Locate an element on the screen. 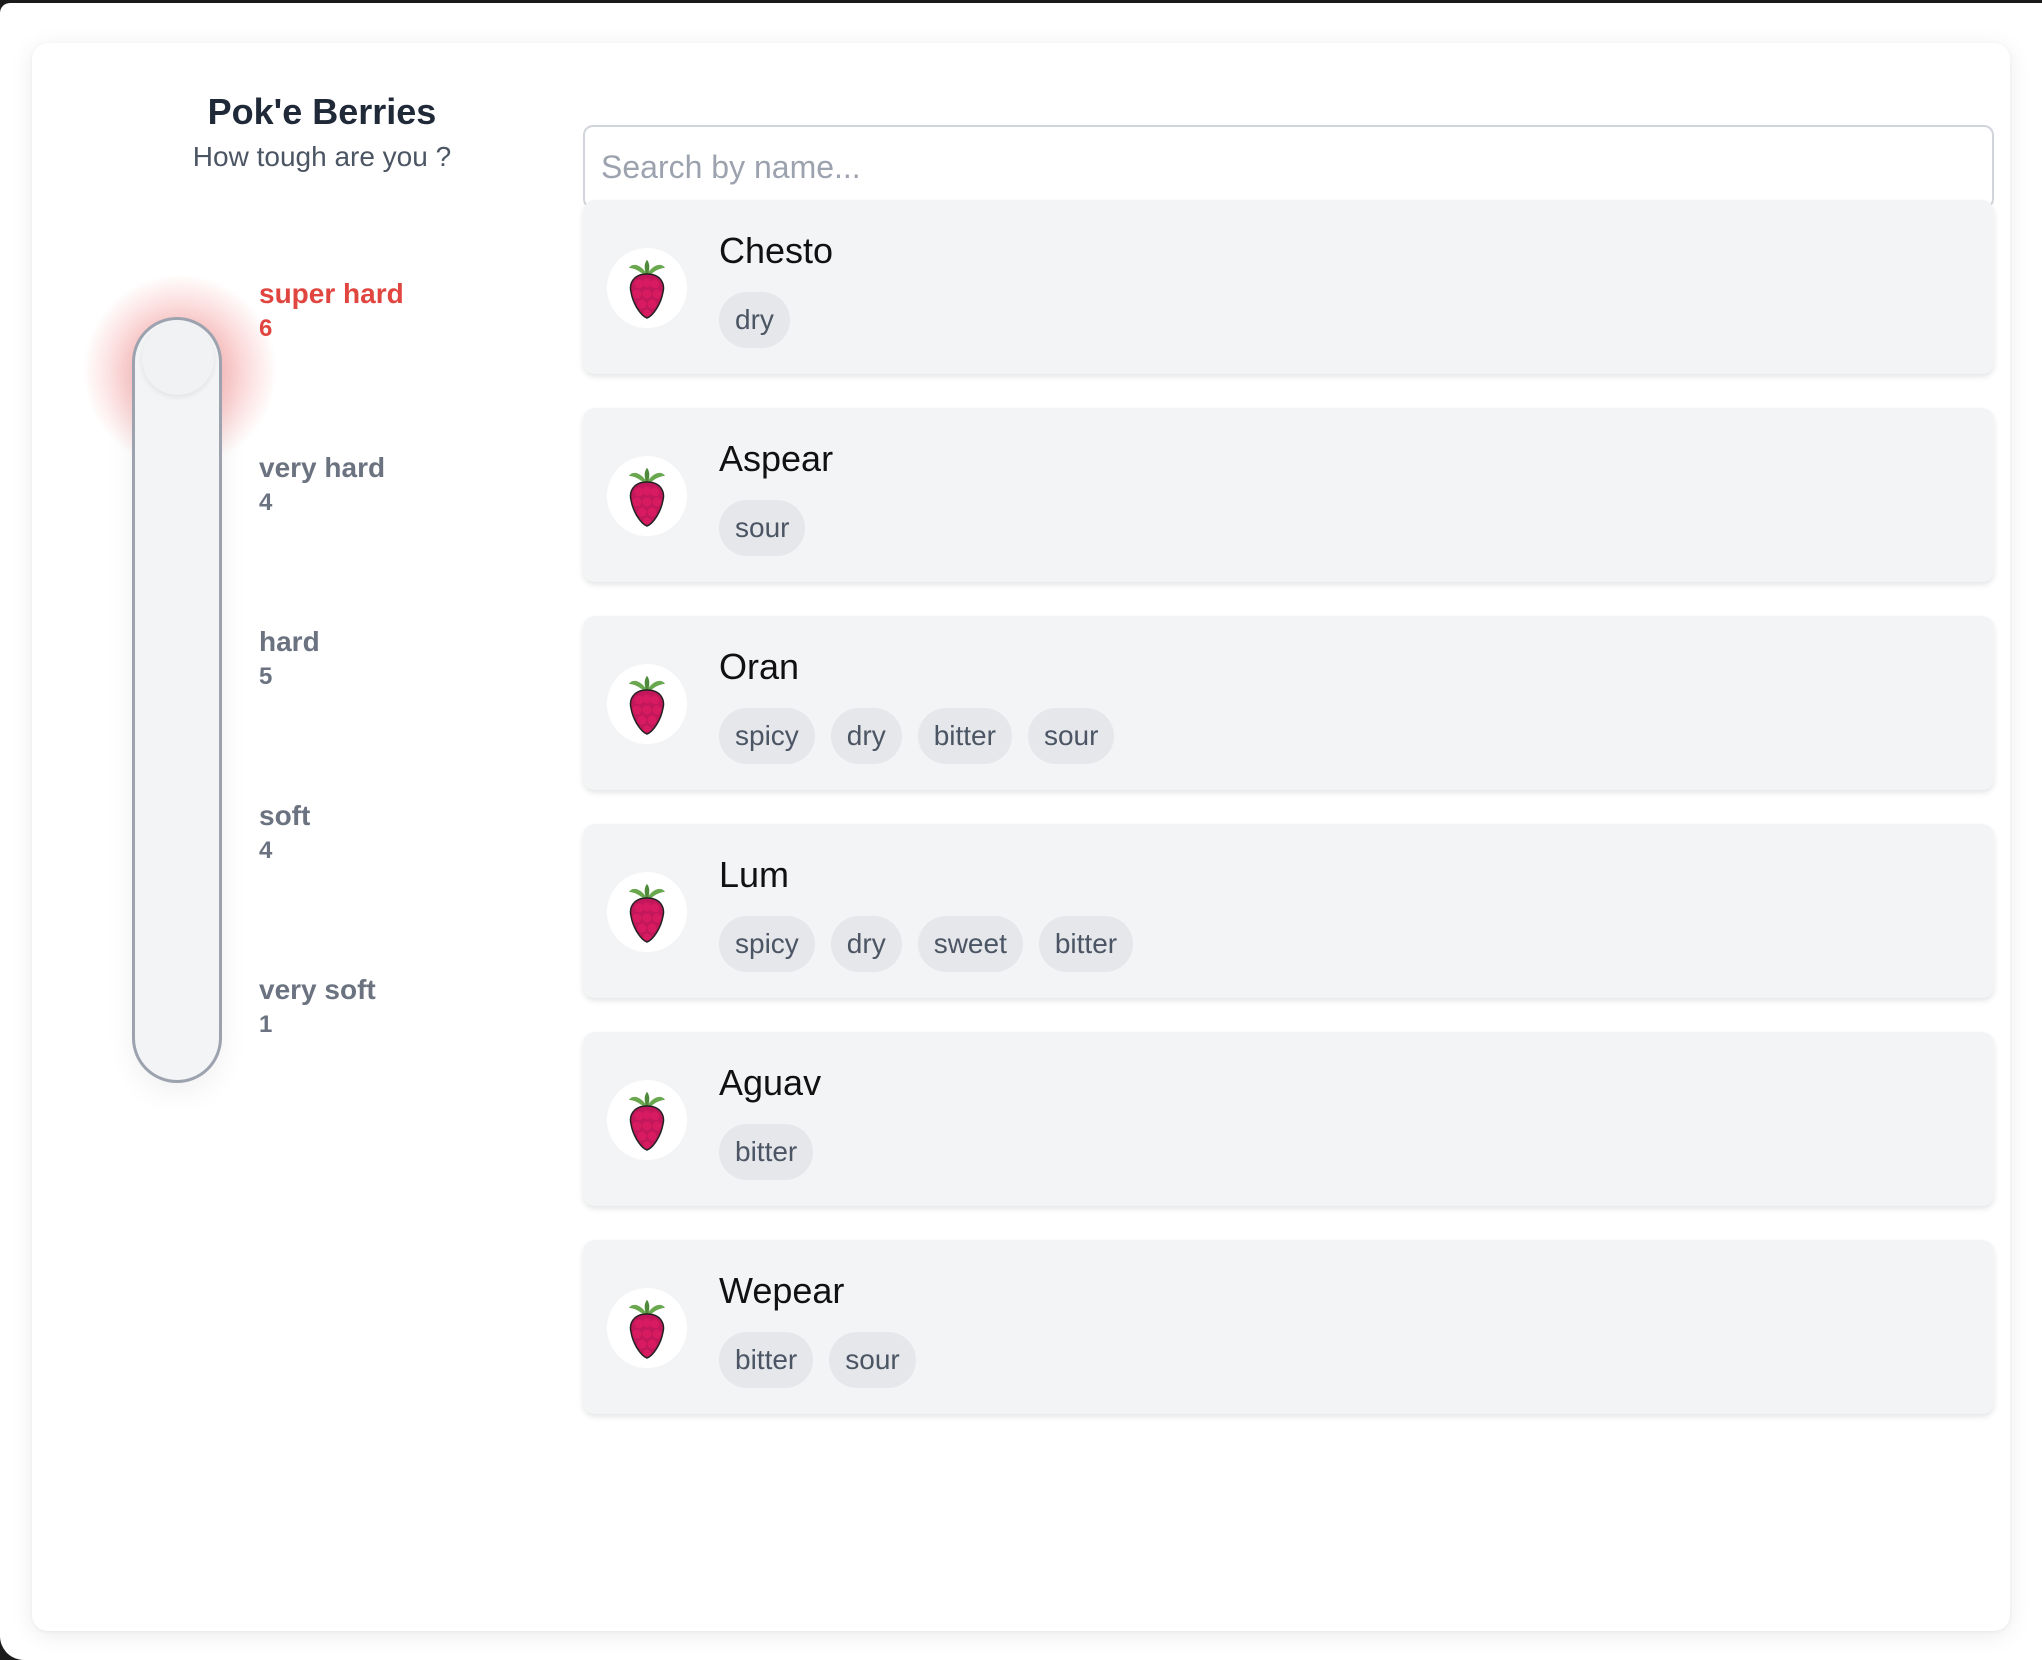 The image size is (2042, 1660). firmness-level-very-soft: very soft 1 is located at coordinates (317, 1008).